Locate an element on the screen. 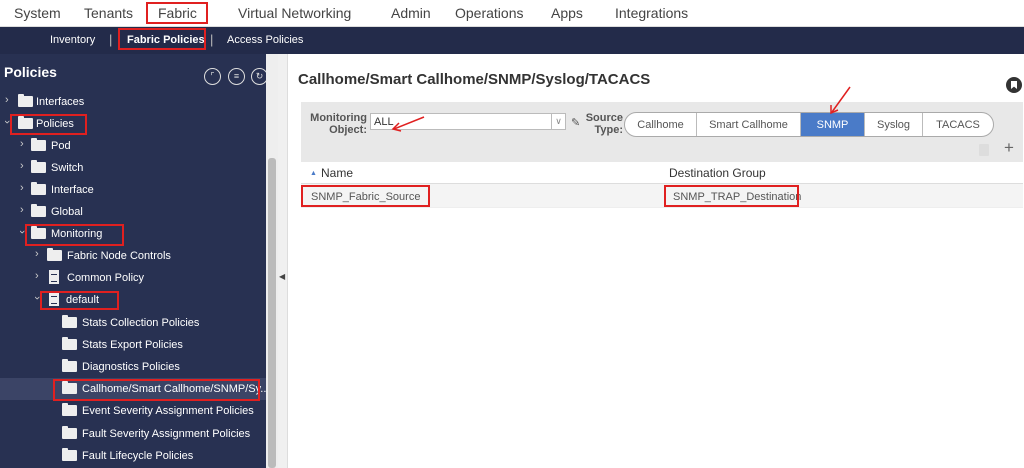  tree-item-fault-lifecycle-policies: Fault Lifecycle Policies is located at coordinates (133, 456).